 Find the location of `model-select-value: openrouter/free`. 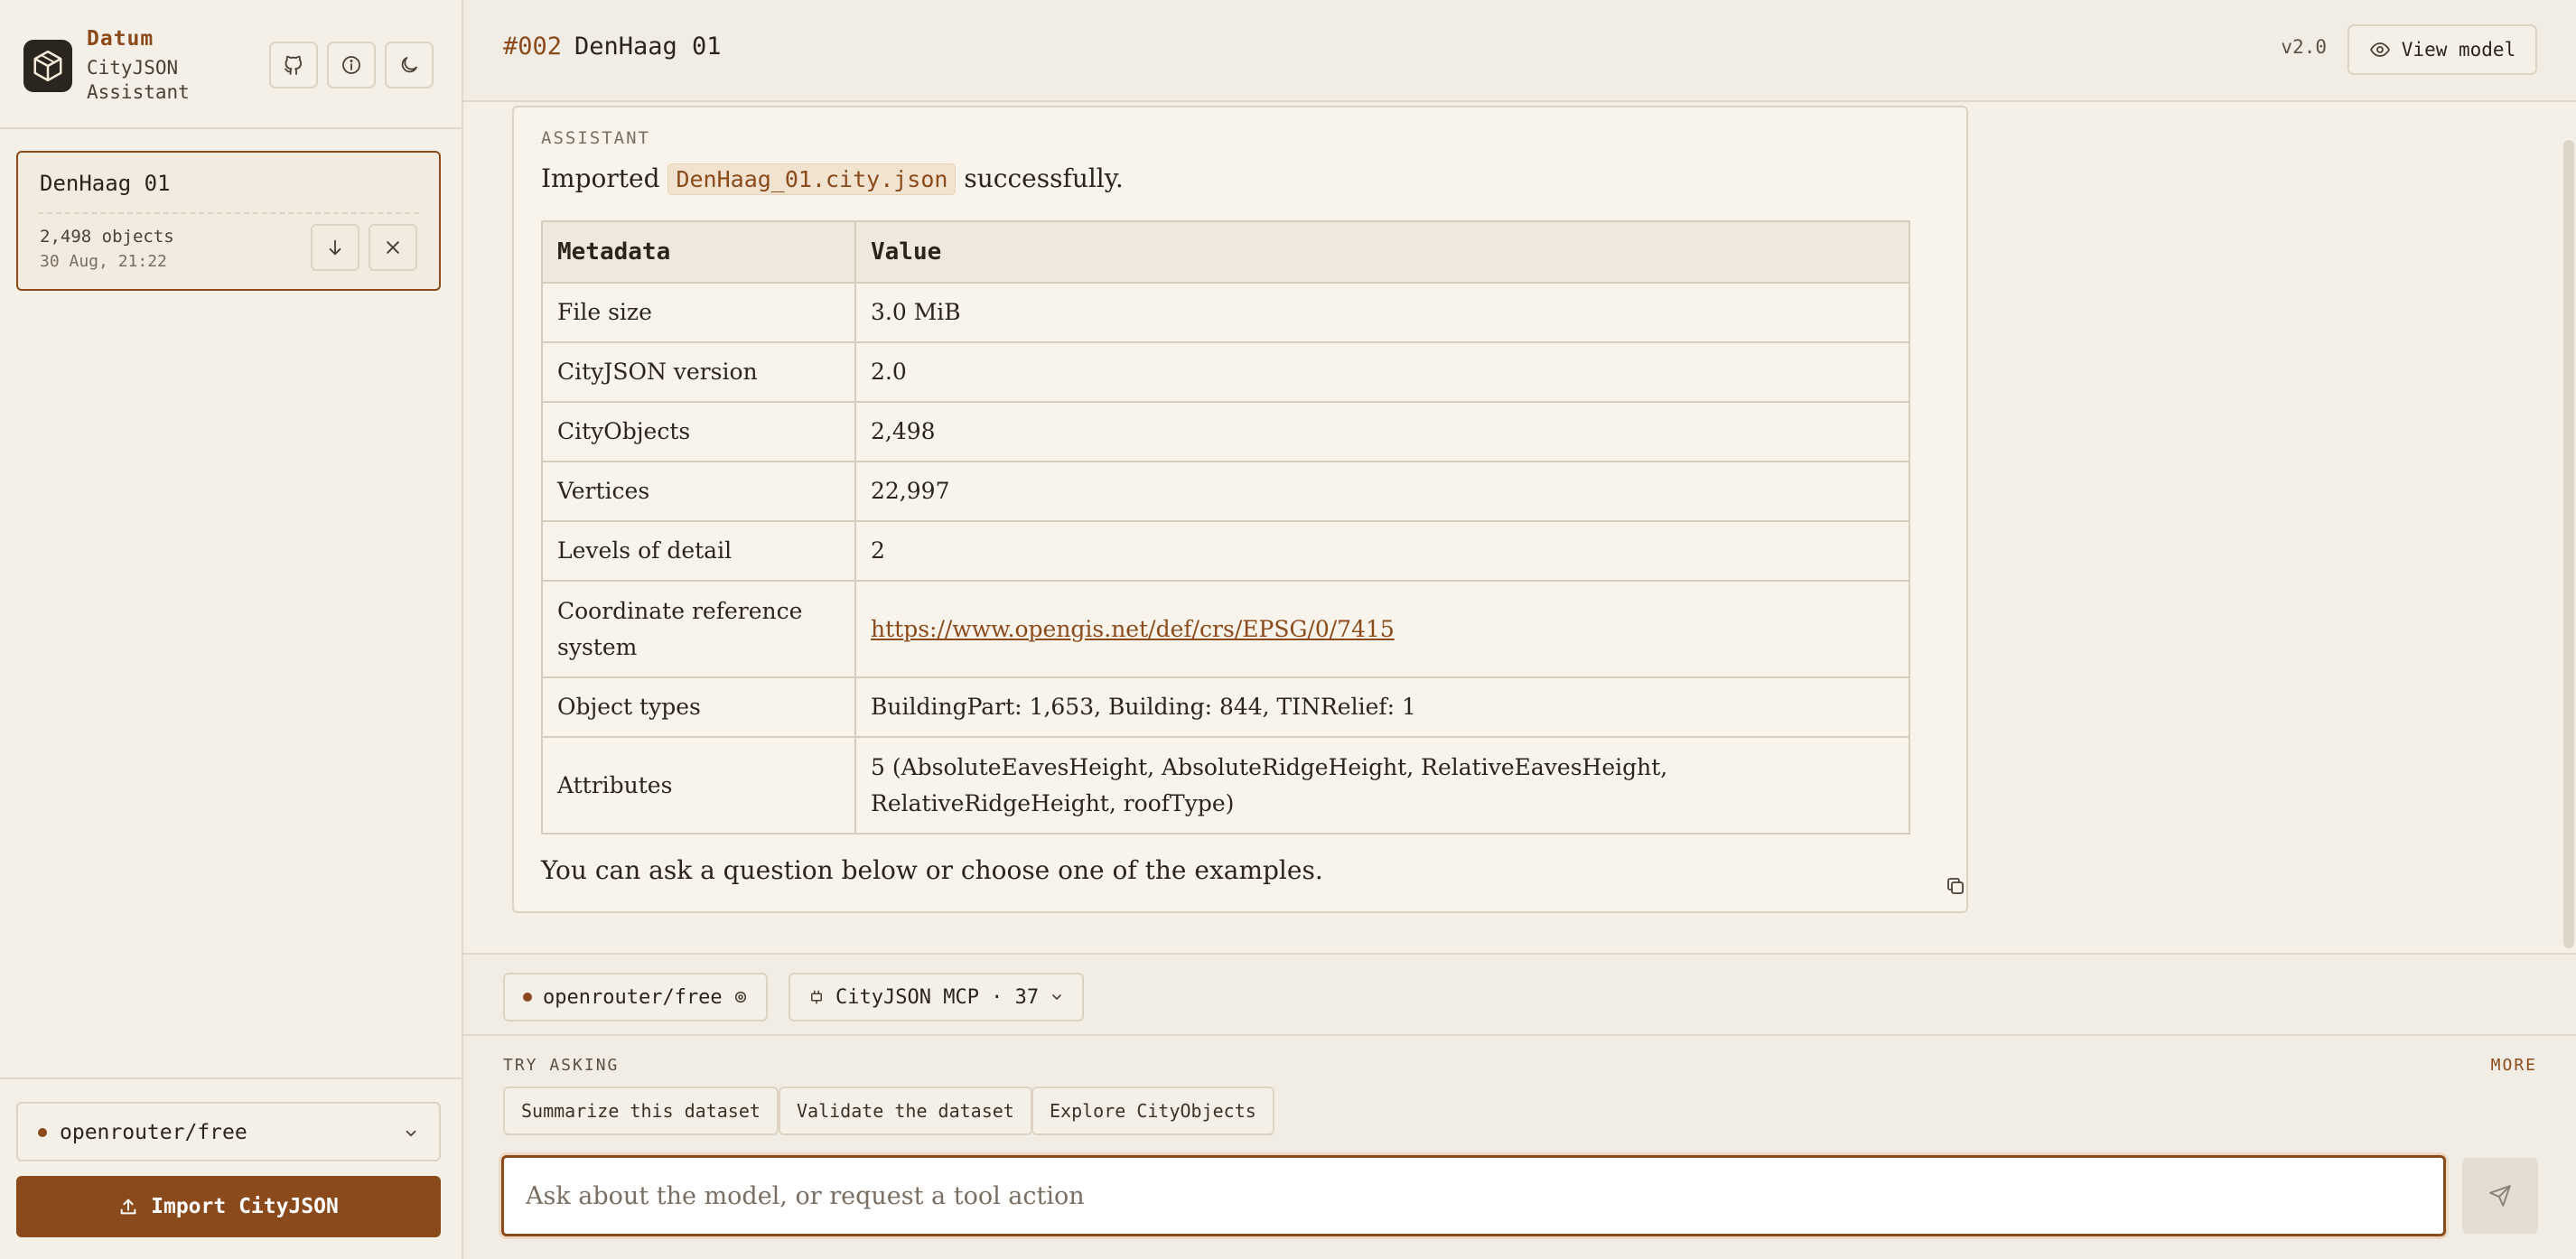

model-select-value: openrouter/free is located at coordinates (153, 1132).